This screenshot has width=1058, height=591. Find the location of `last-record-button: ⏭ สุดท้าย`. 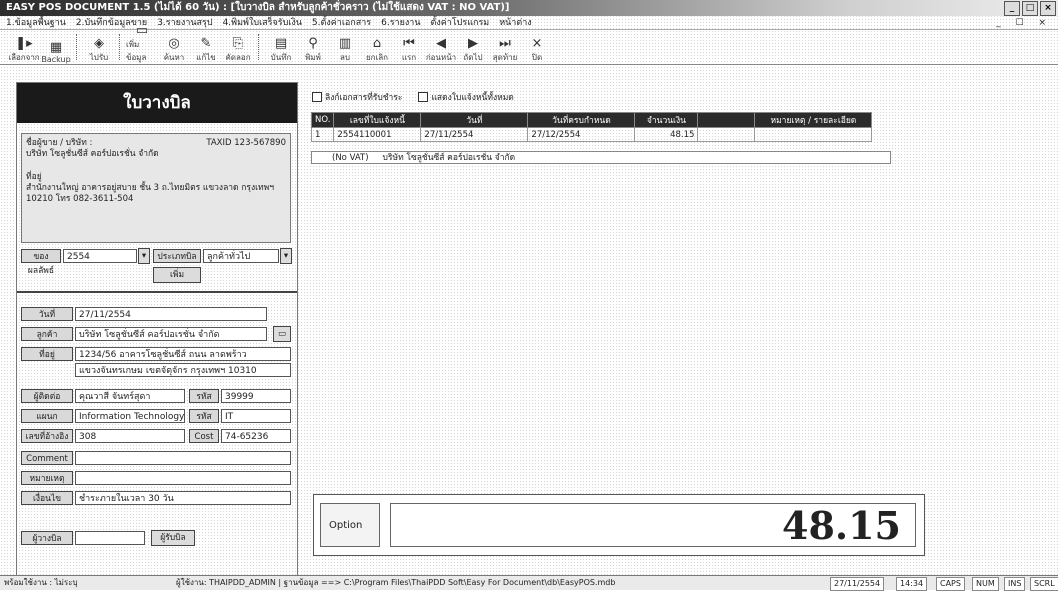

last-record-button: ⏭ สุดท้าย is located at coordinates (505, 48).